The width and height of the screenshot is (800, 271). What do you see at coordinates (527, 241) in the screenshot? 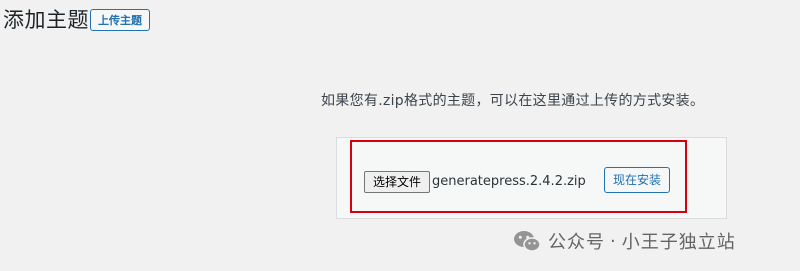
I see `wechat-icon` at bounding box center [527, 241].